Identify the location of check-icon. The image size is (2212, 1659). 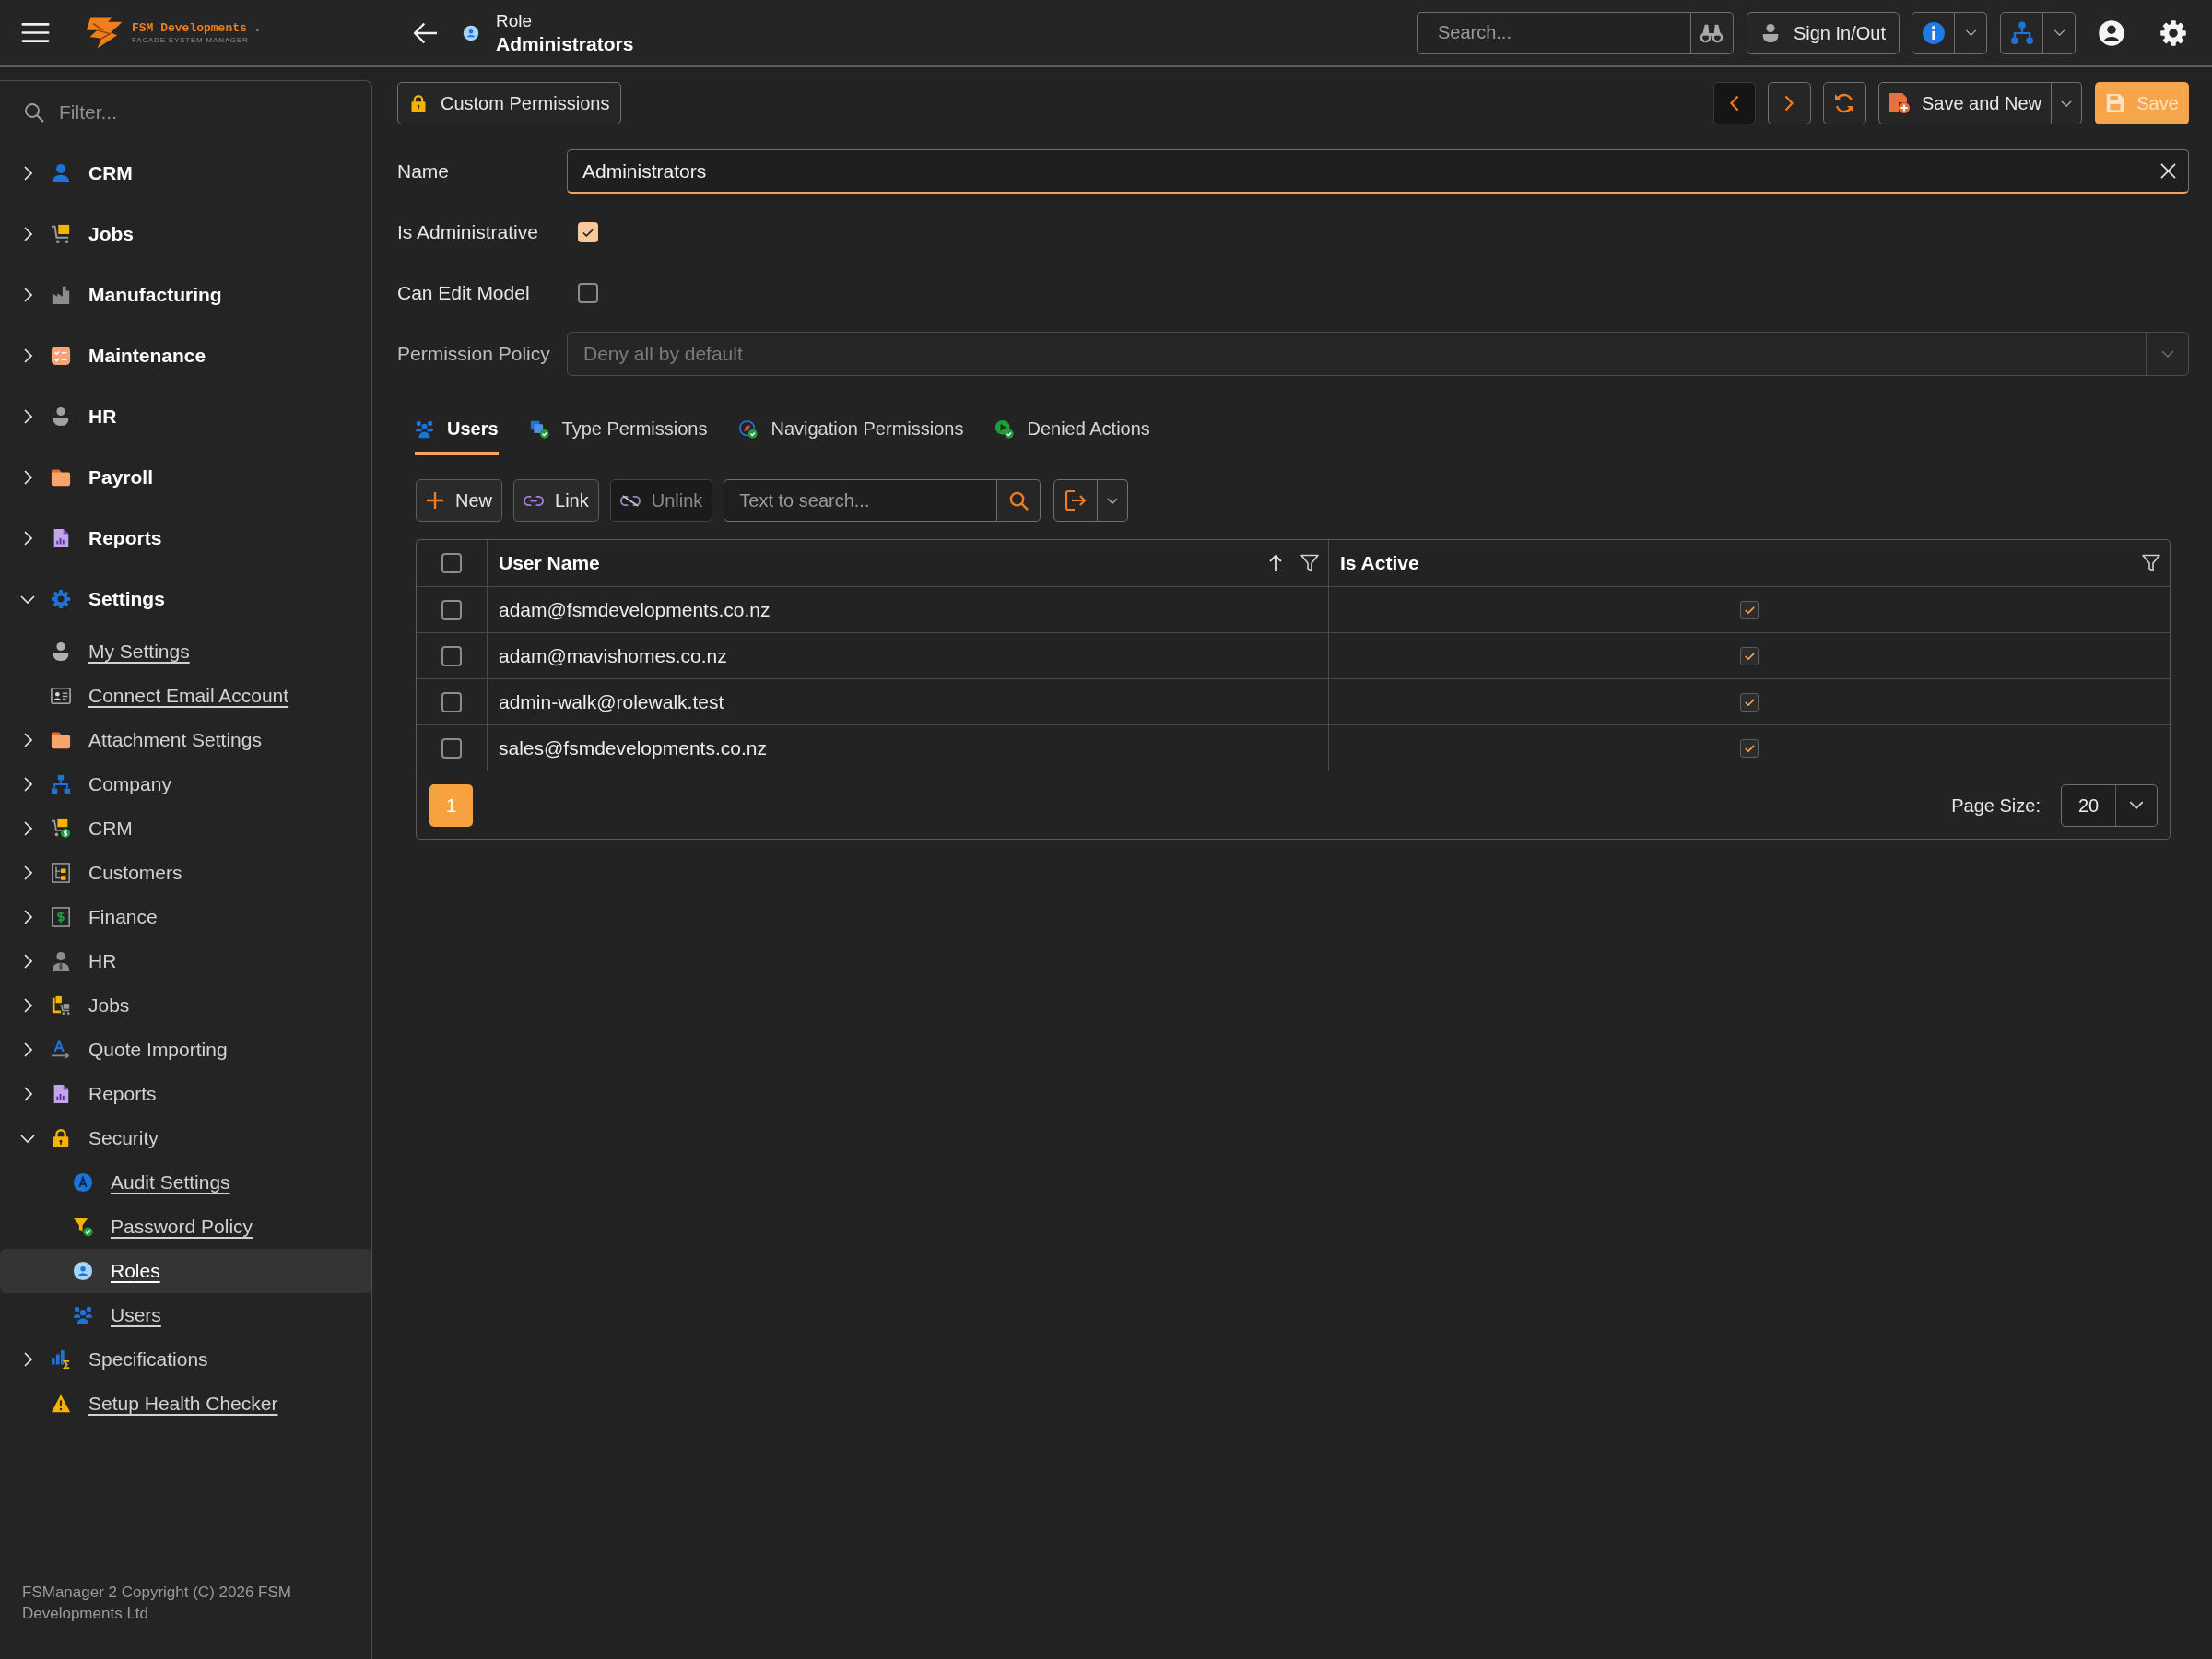
(1749, 748).